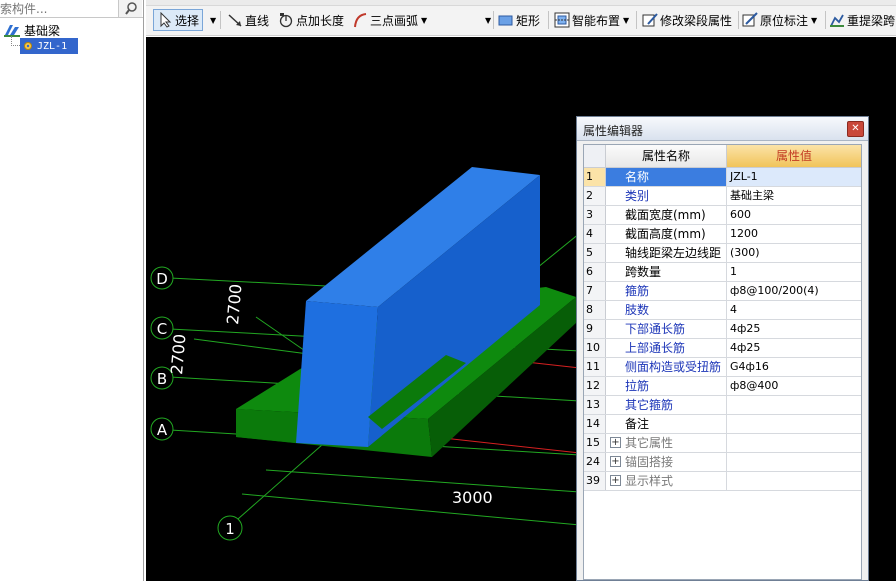  I want to click on property-name-text: 侧面构造或受扭筋, so click(673, 367).